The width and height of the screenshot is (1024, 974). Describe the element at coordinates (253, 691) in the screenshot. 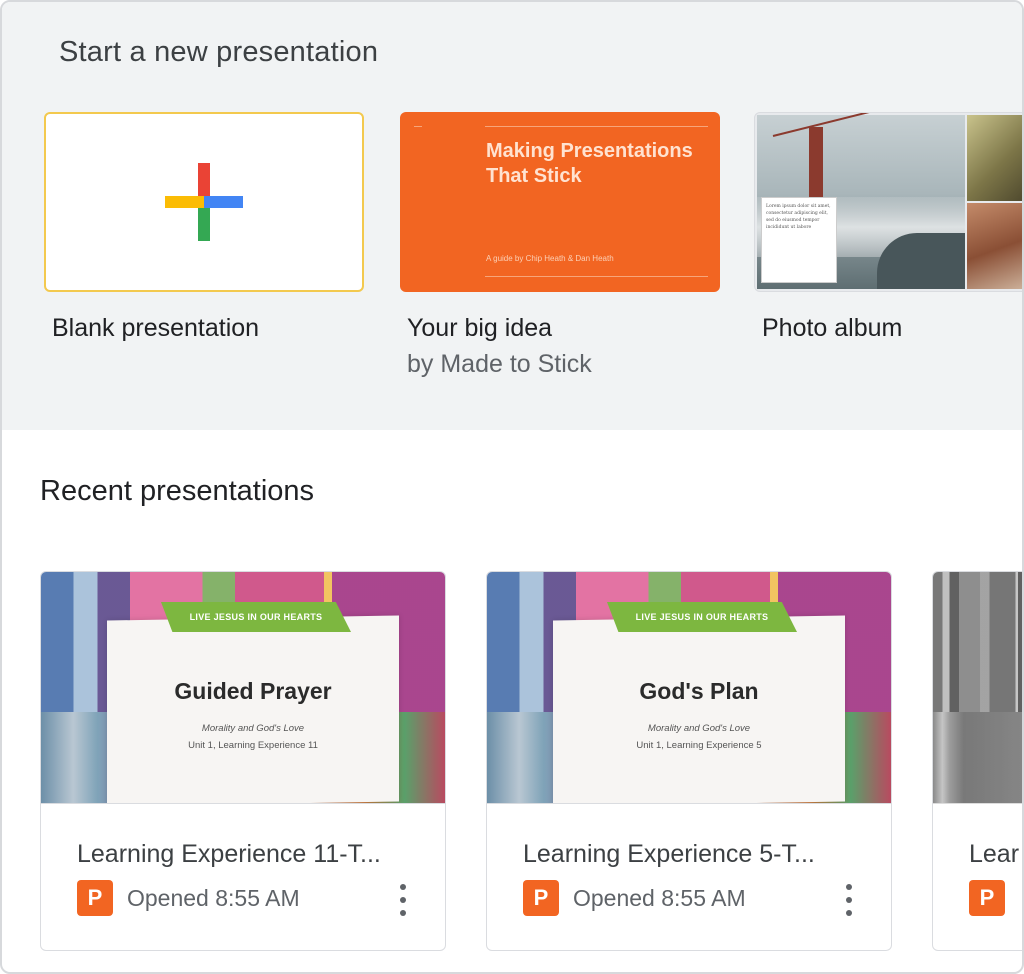

I see `slide-title: Guided Prayer` at that location.